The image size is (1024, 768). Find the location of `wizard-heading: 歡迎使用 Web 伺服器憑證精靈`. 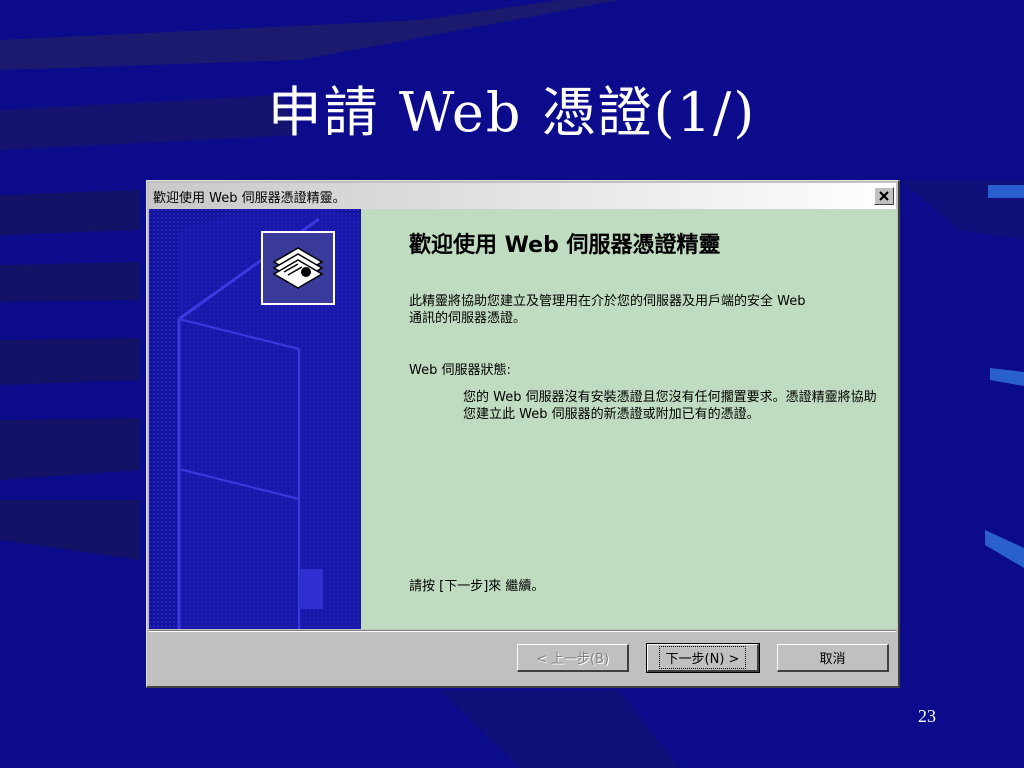

wizard-heading: 歡迎使用 Web 伺服器憑證精靈 is located at coordinates (565, 245).